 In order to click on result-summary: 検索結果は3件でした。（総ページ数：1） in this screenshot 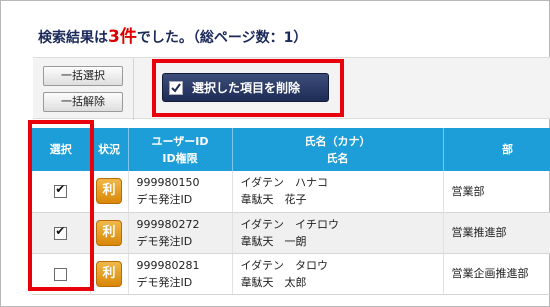, I will do `click(172, 34)`.